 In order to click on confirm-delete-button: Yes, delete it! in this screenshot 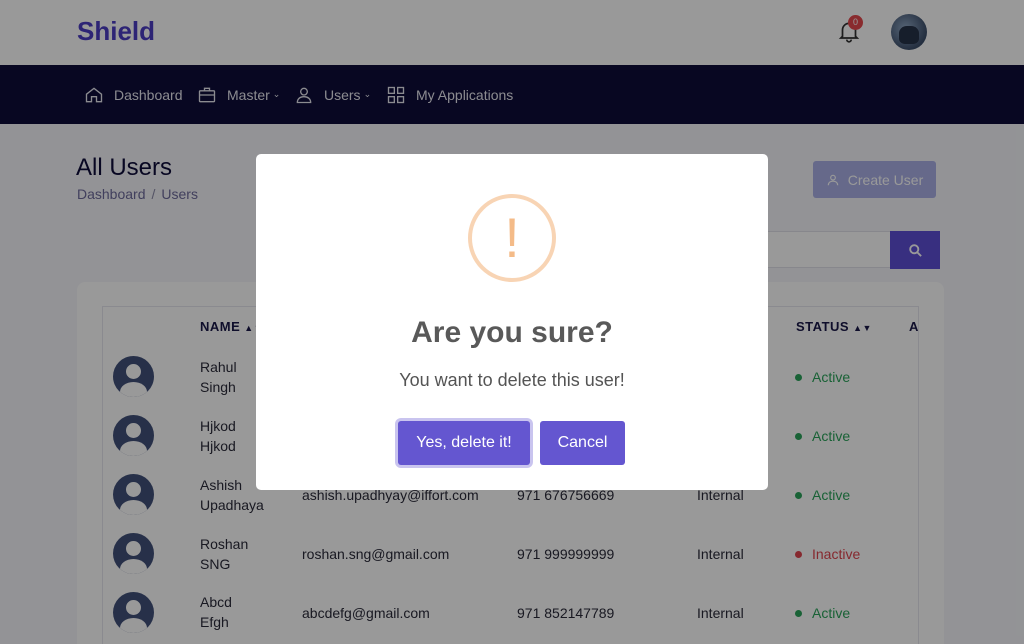, I will do `click(464, 443)`.